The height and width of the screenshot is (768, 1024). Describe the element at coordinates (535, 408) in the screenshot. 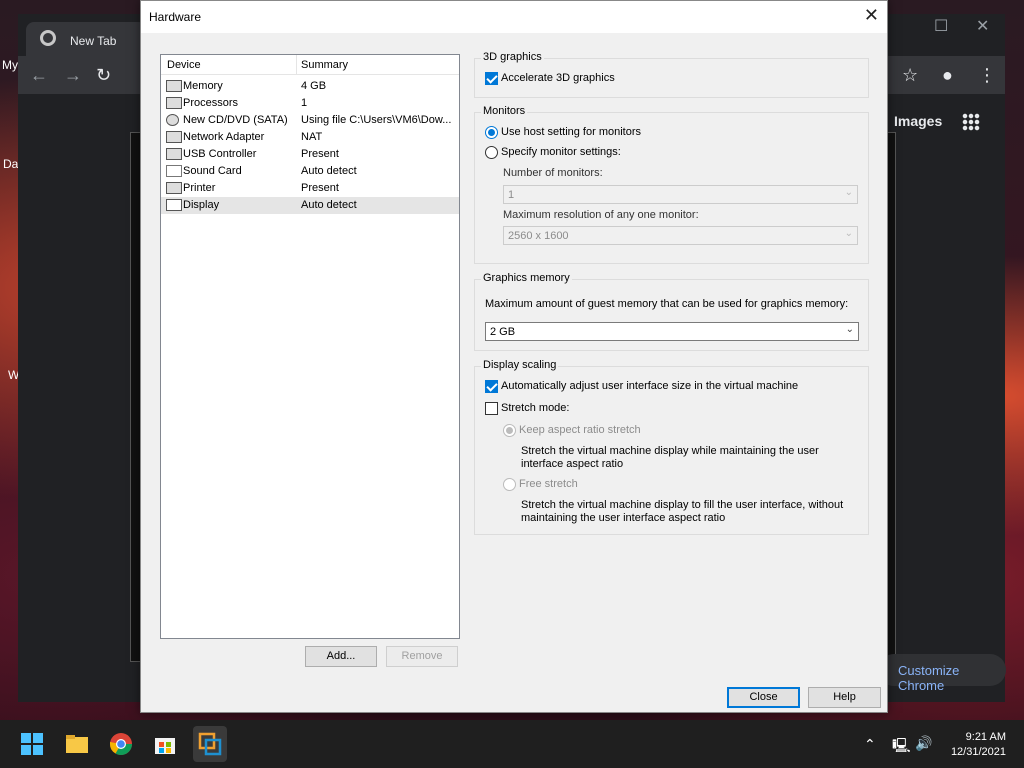

I see `stretch-mode-label: Stretch mode:` at that location.